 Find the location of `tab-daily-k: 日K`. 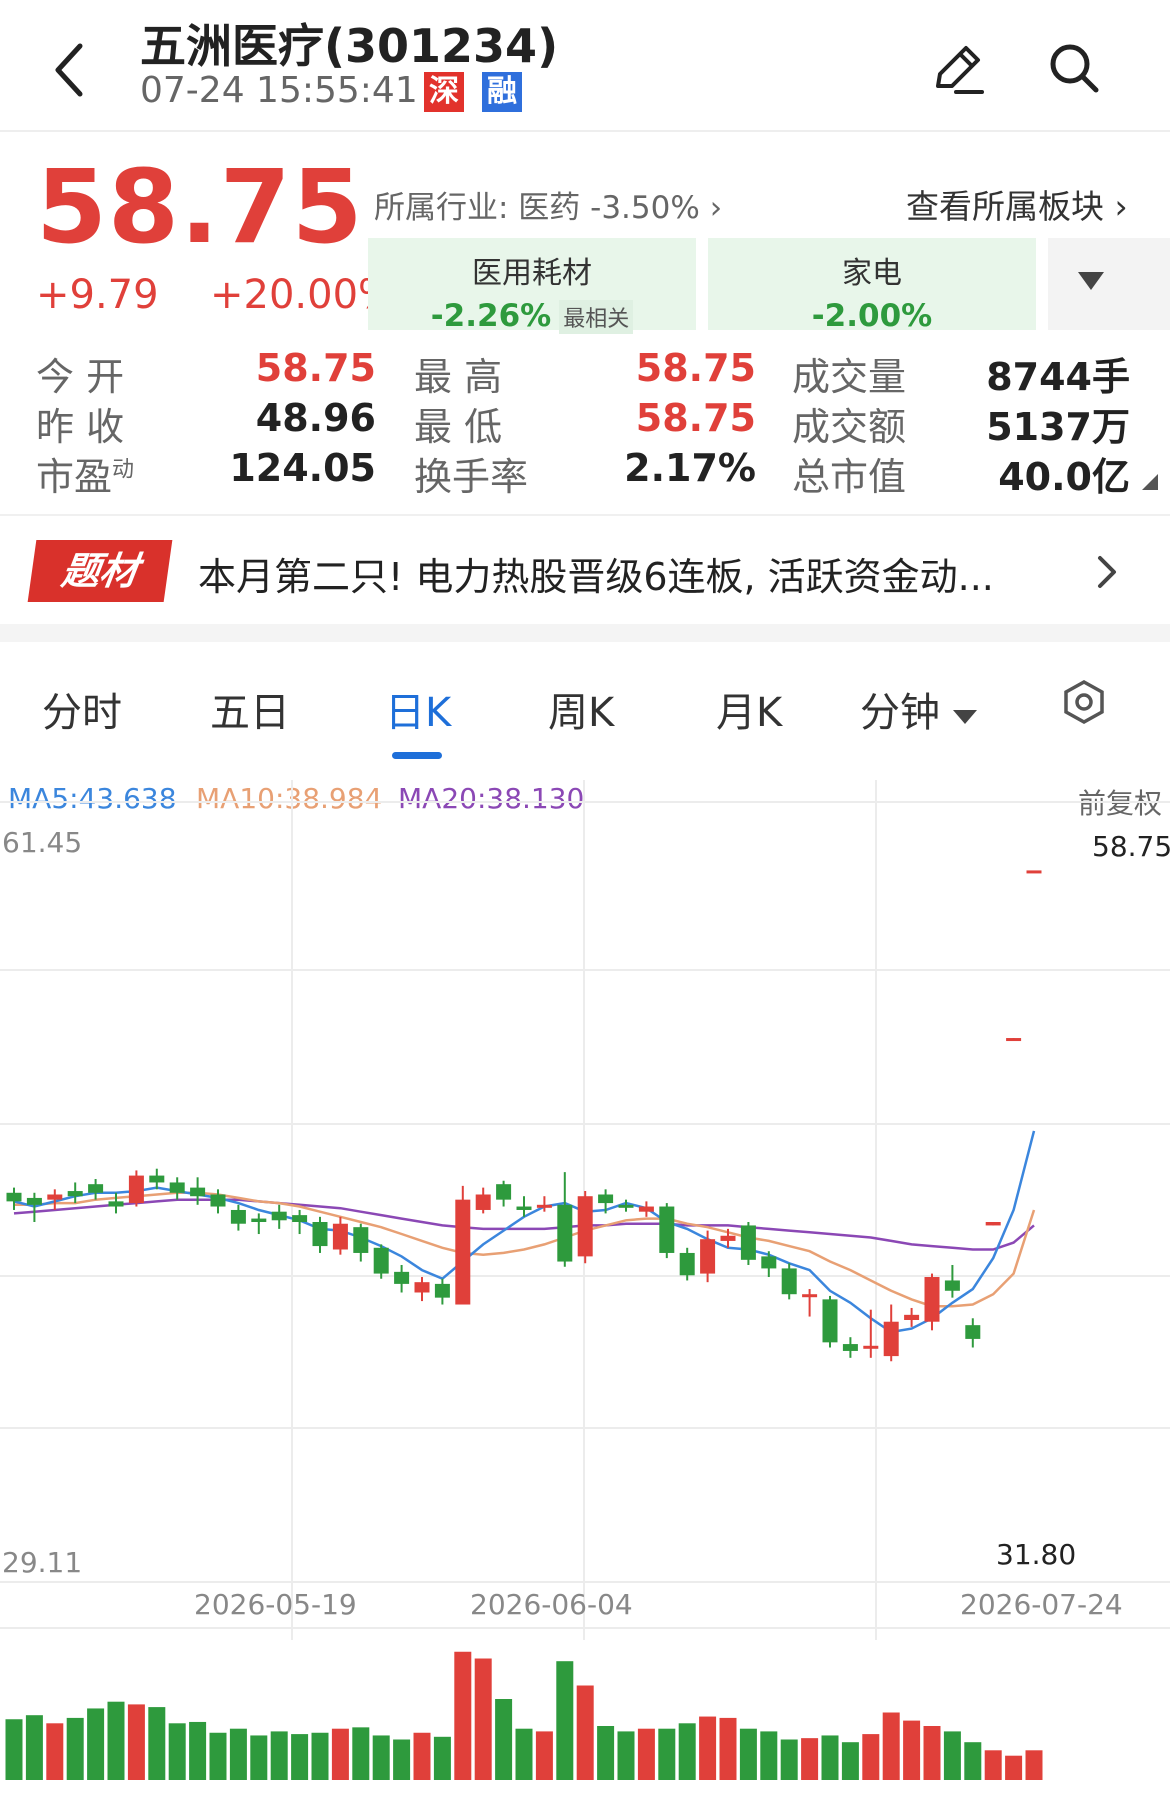

tab-daily-k: 日K is located at coordinates (418, 709).